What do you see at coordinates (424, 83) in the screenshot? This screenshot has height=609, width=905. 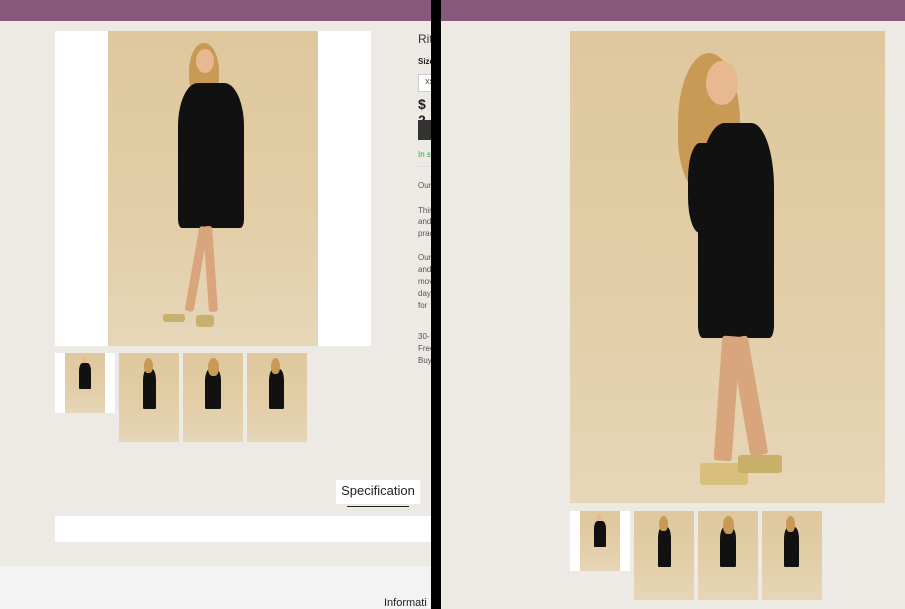 I see `size-option-xs: XS` at bounding box center [424, 83].